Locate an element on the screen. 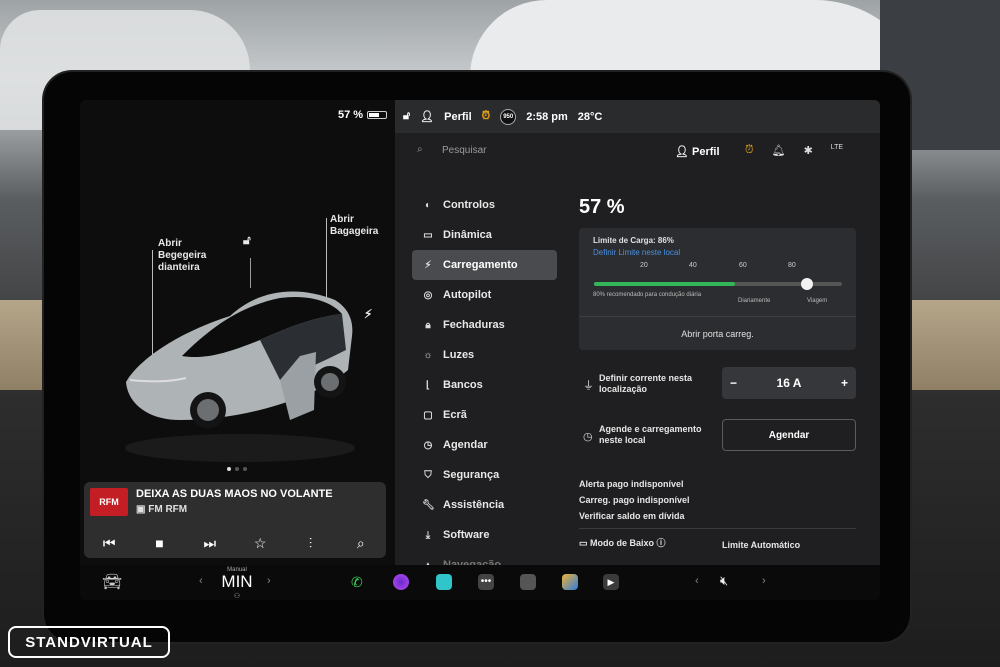 Image resolution: width=1000 pixels, height=667 pixels. nav-item-autopilot: ◎ Autopilot is located at coordinates (484, 295).